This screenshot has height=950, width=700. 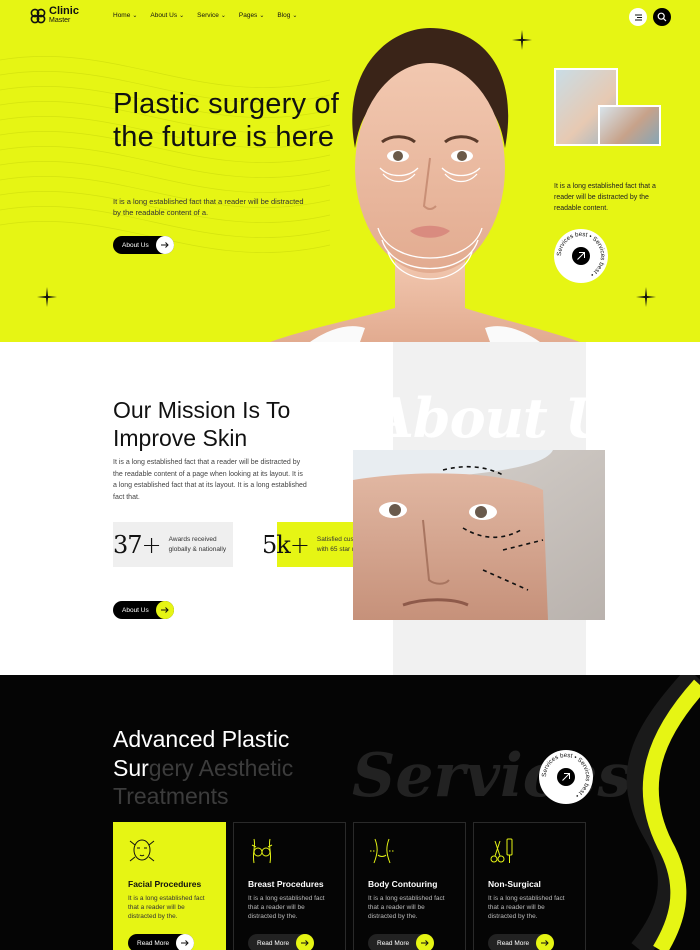 I want to click on nav-item-blog: Blog ⌄, so click(x=287, y=15).